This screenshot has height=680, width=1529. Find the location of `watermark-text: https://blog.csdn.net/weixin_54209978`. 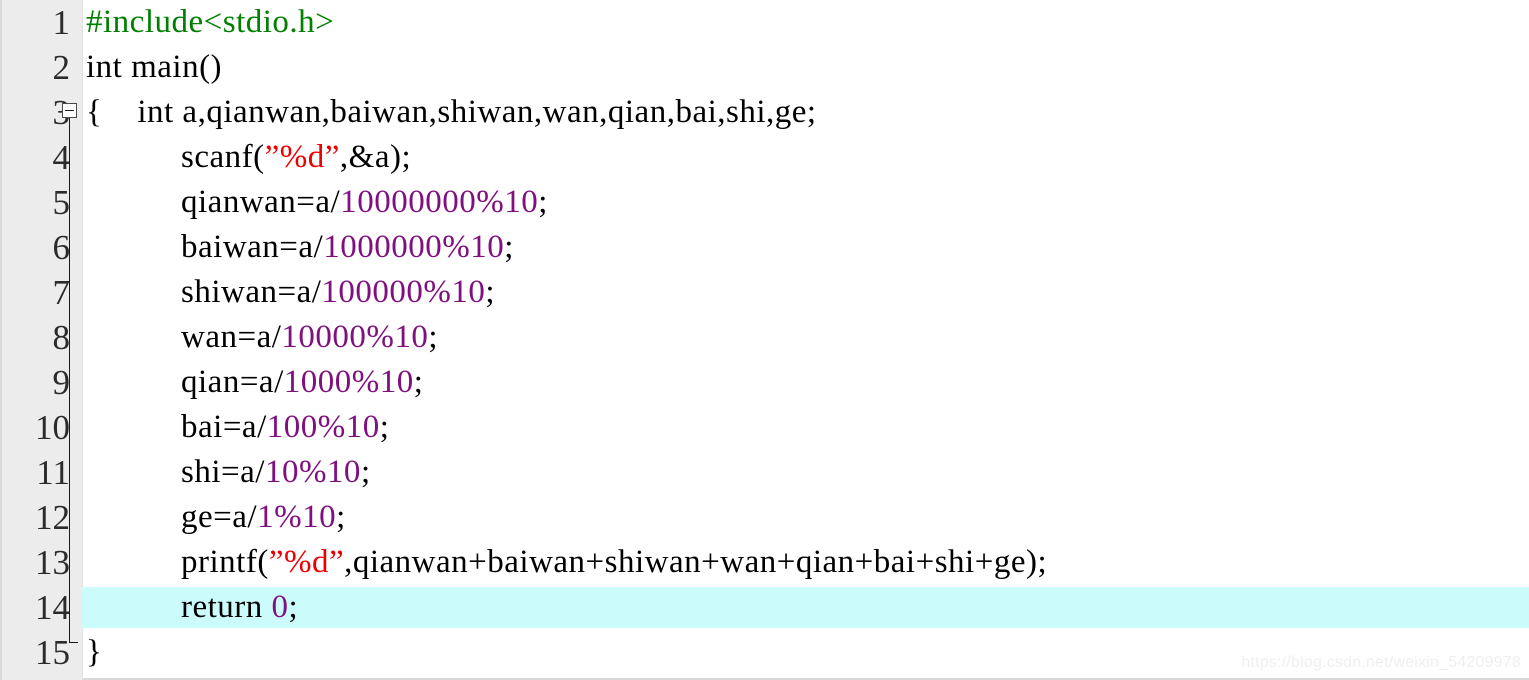

watermark-text: https://blog.csdn.net/weixin_54209978 is located at coordinates (1381, 662).